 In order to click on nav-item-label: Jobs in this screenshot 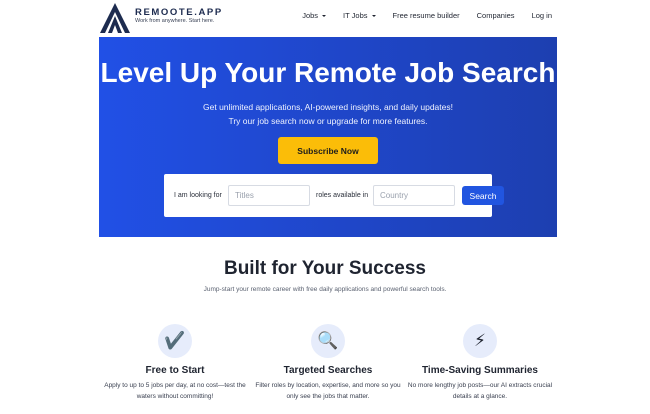, I will do `click(310, 15)`.